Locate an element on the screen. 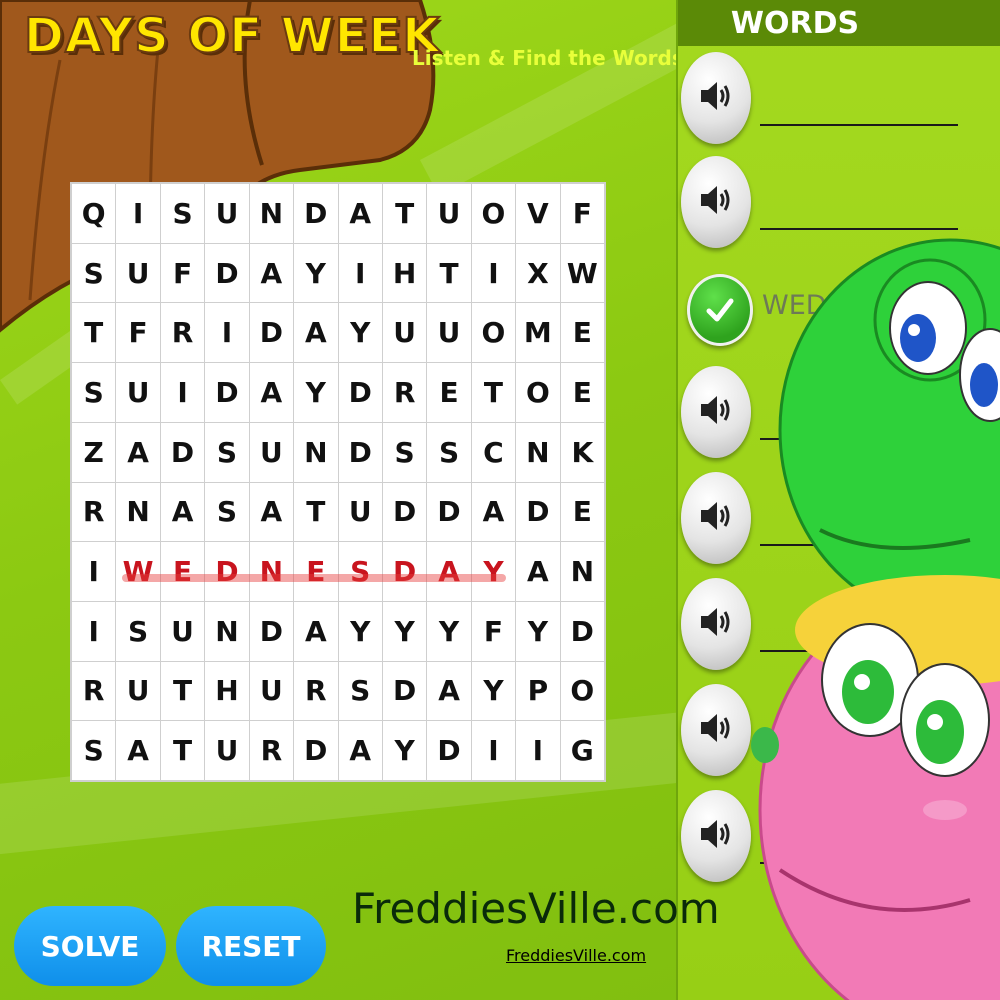  grid-cell: Z is located at coordinates (94, 452).